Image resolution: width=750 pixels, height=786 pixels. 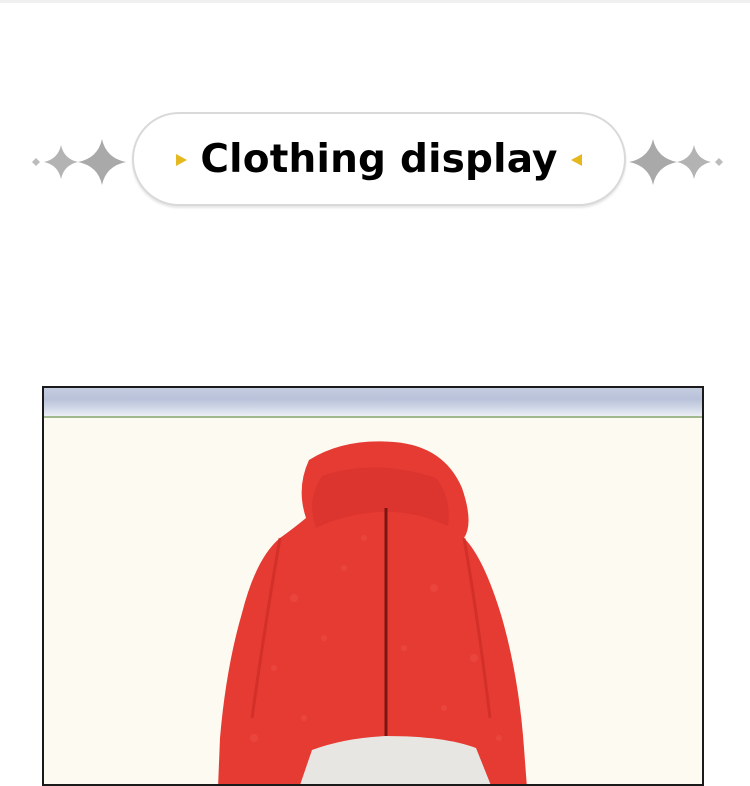 What do you see at coordinates (373, 402) in the screenshot?
I see `frame-header-band` at bounding box center [373, 402].